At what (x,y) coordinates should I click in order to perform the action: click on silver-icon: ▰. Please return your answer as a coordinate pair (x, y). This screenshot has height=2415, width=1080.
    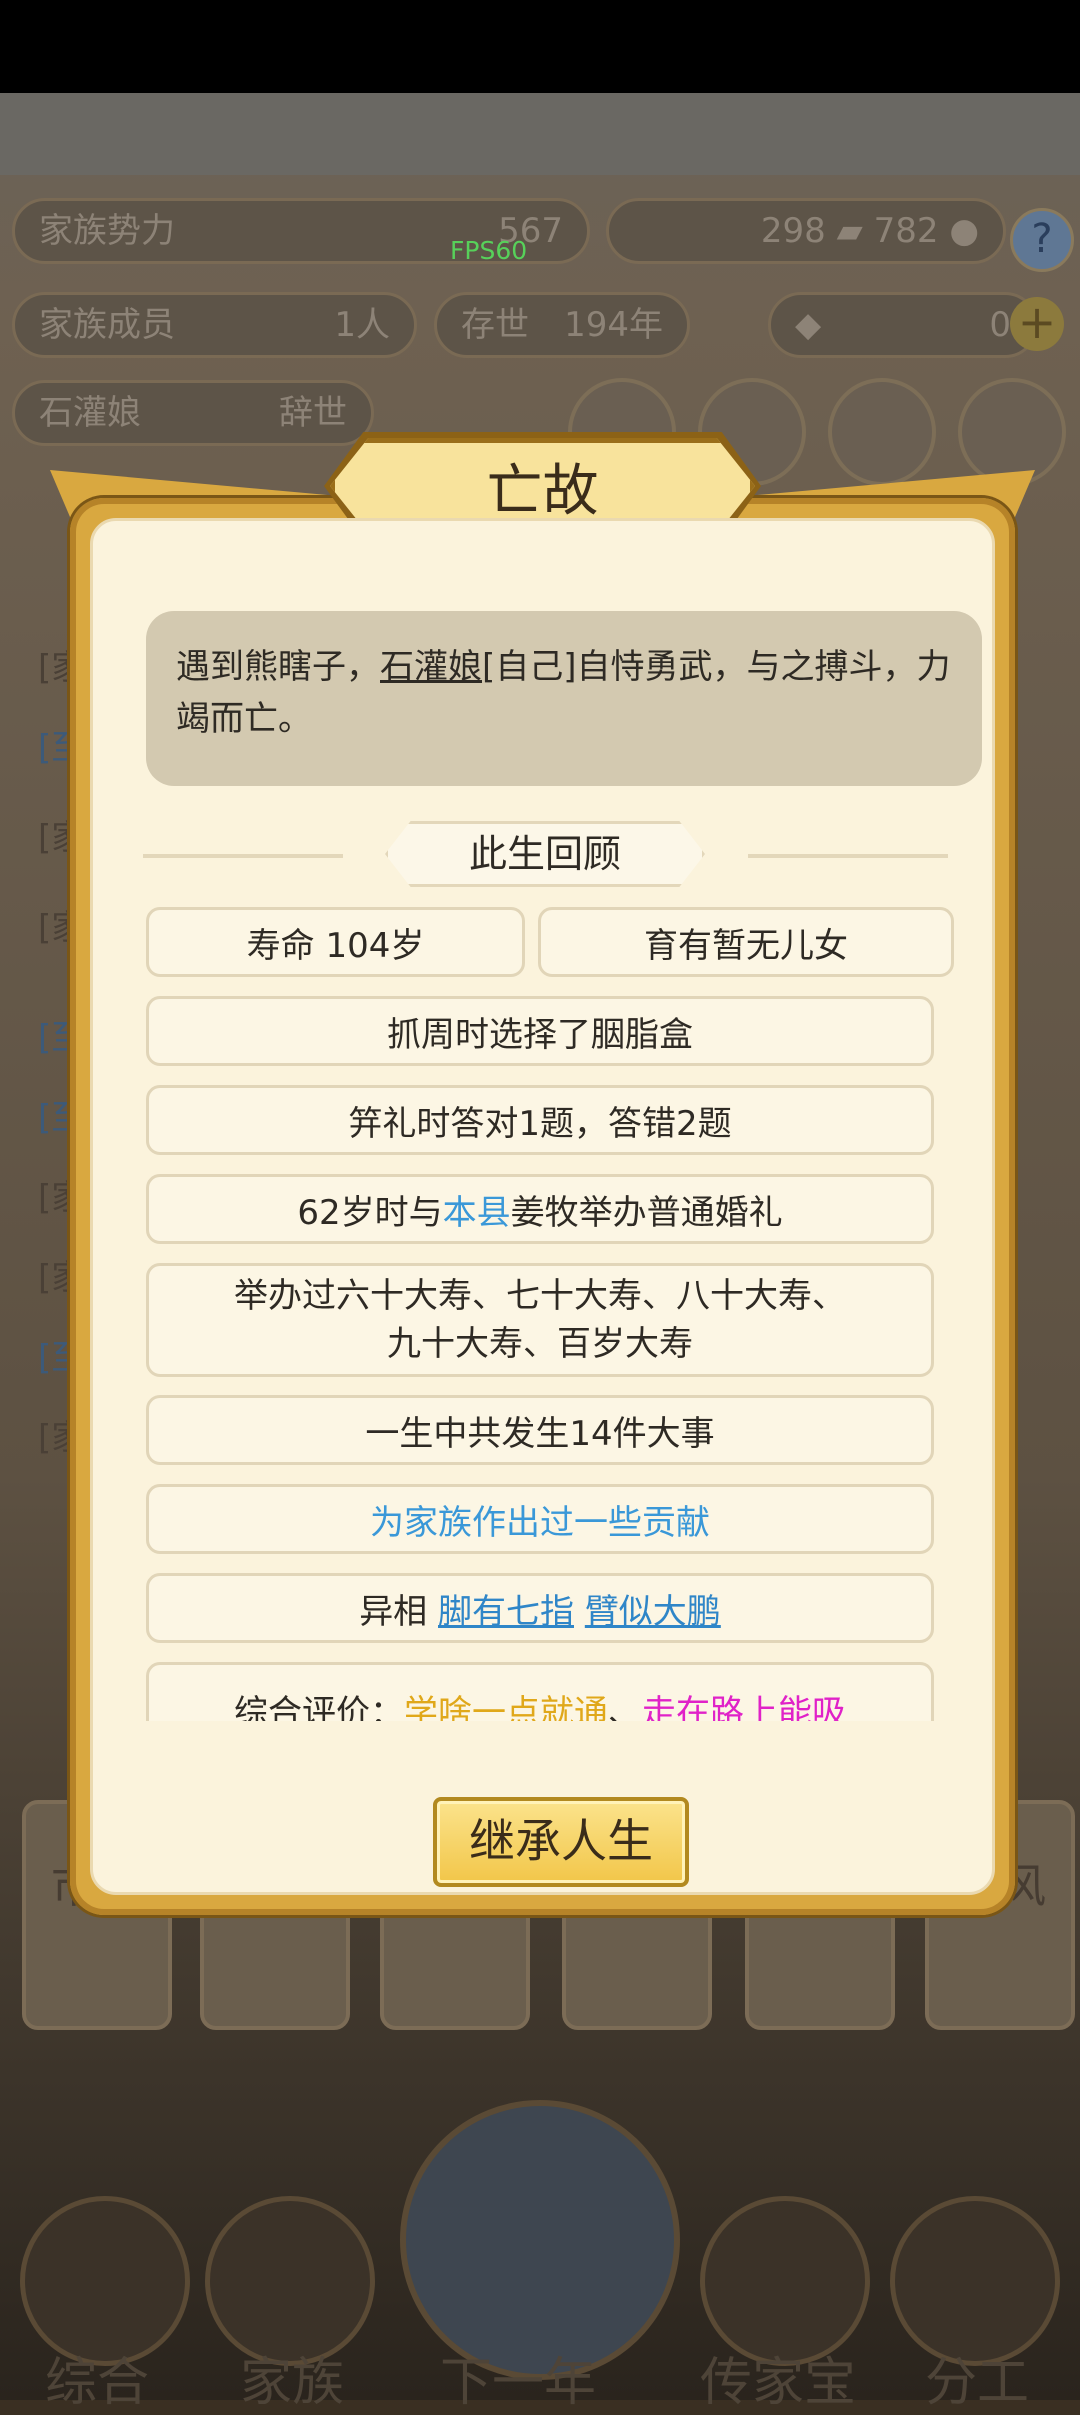
    Looking at the image, I should click on (849, 231).